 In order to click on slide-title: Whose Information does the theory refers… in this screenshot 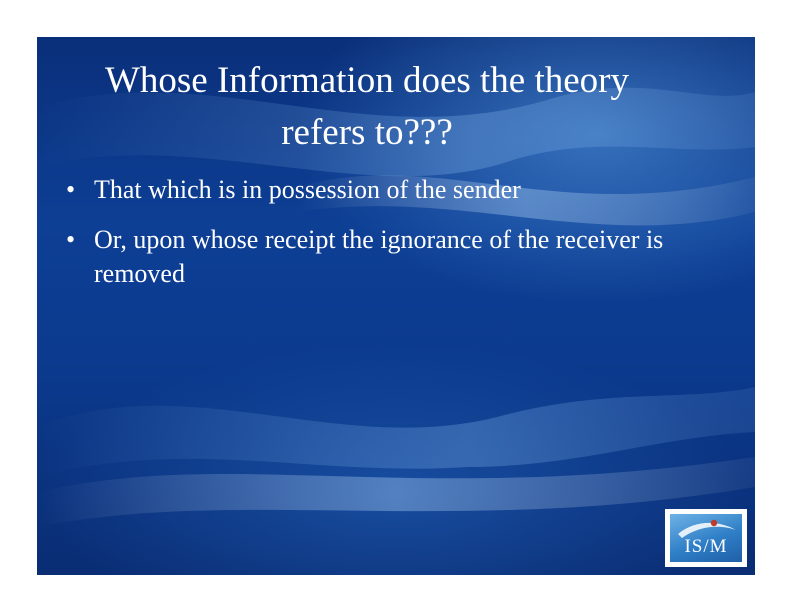, I will do `click(367, 106)`.